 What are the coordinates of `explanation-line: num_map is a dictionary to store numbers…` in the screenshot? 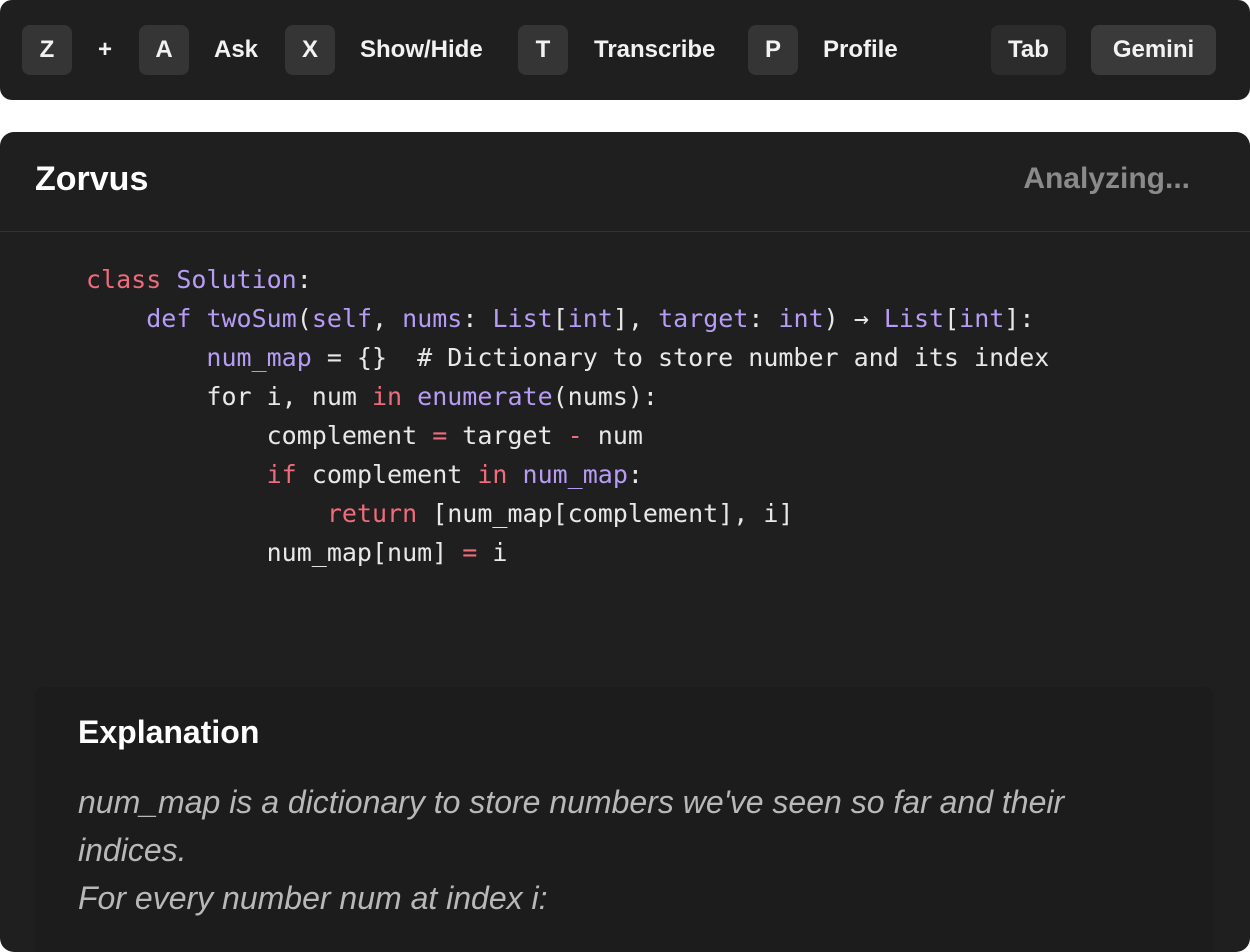 It's located at (571, 802).